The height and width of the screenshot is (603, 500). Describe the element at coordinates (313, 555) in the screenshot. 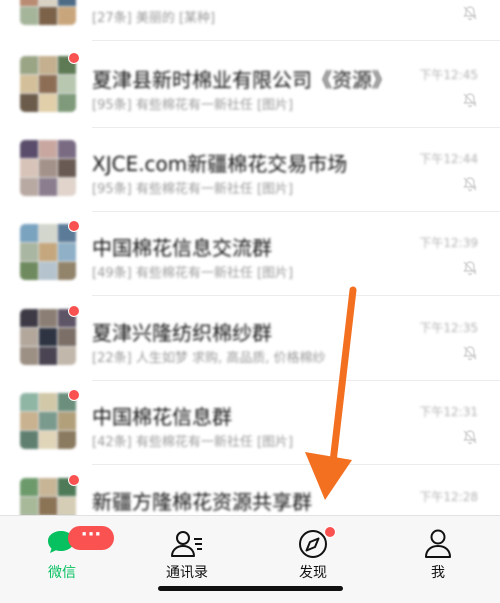

I see `tab-discover: 发现` at that location.